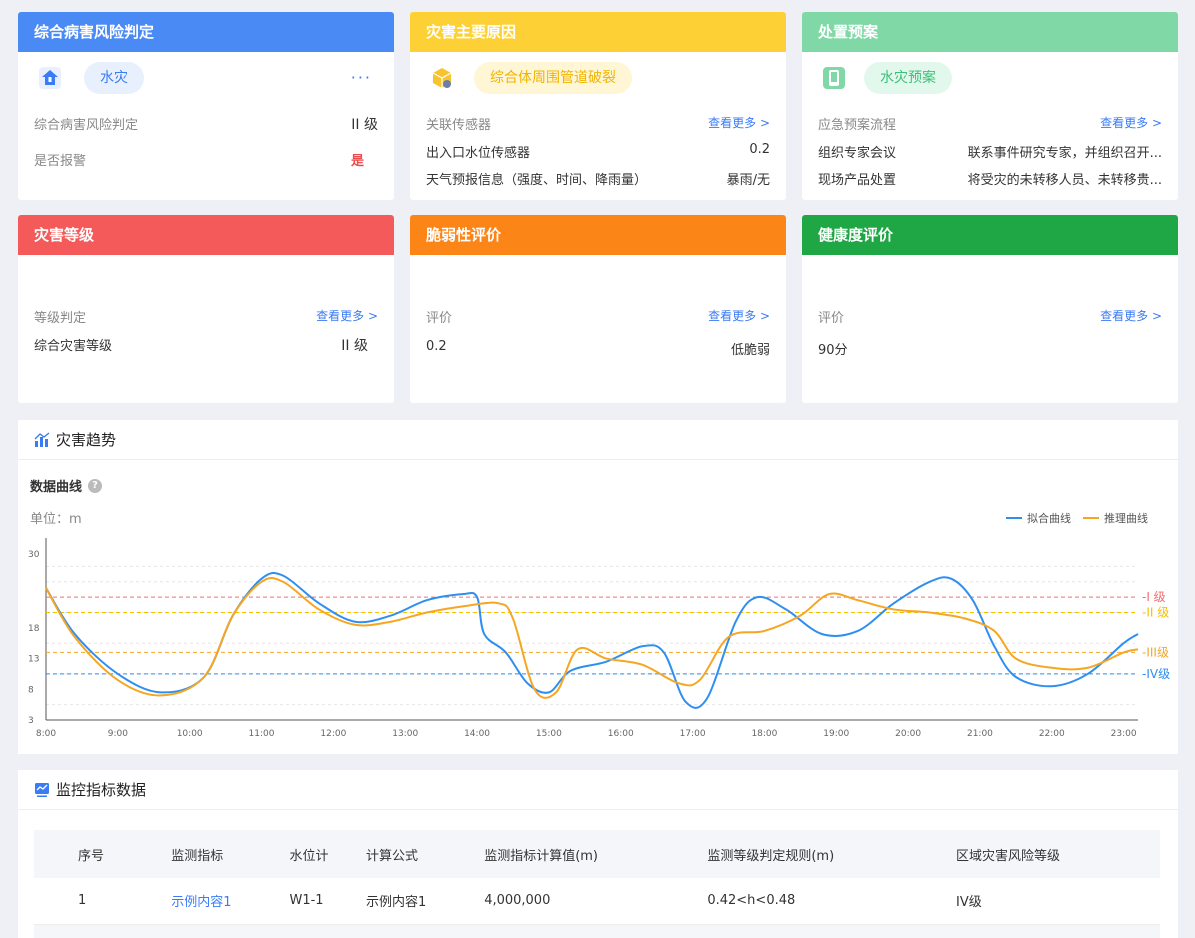 This screenshot has width=1195, height=938. Describe the element at coordinates (405, 734) in the screenshot. I see `x-tick-label: 13:00` at that location.